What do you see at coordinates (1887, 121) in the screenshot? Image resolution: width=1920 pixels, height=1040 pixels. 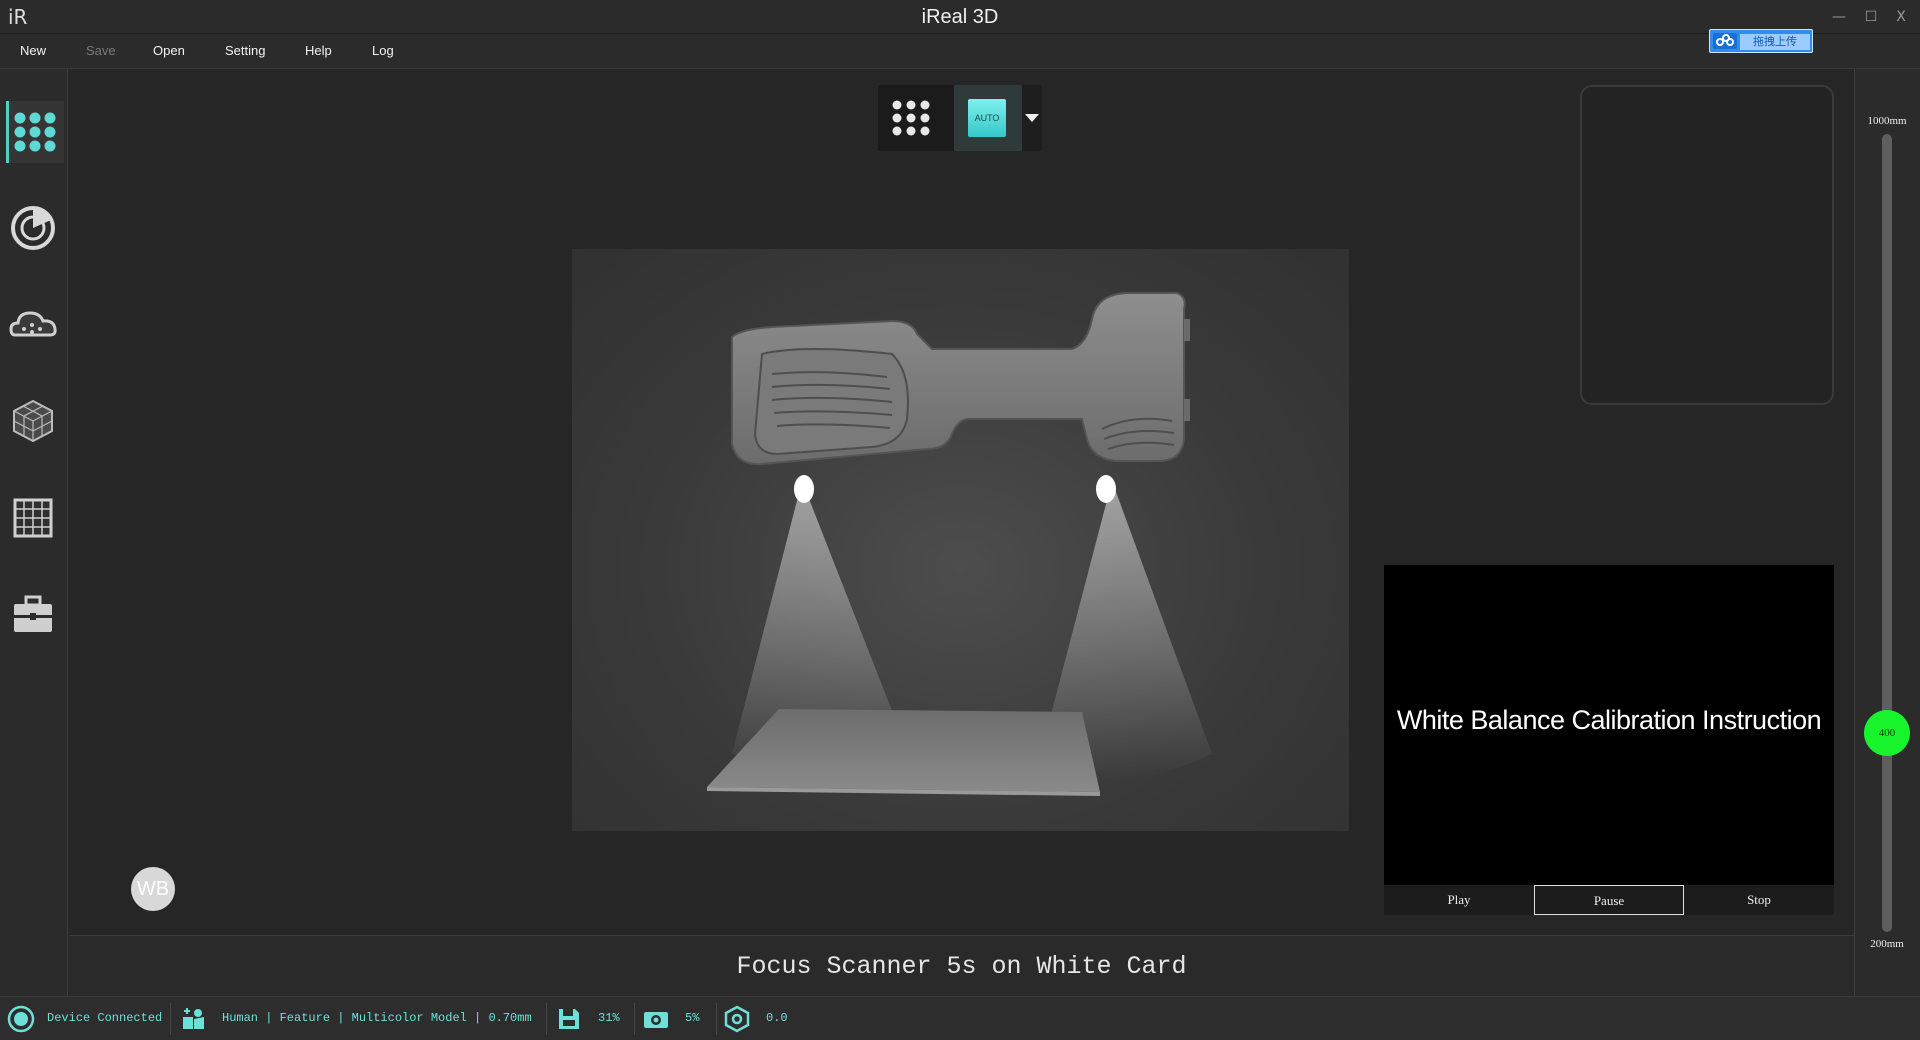 I see `distance-max-label: 1000mm` at bounding box center [1887, 121].